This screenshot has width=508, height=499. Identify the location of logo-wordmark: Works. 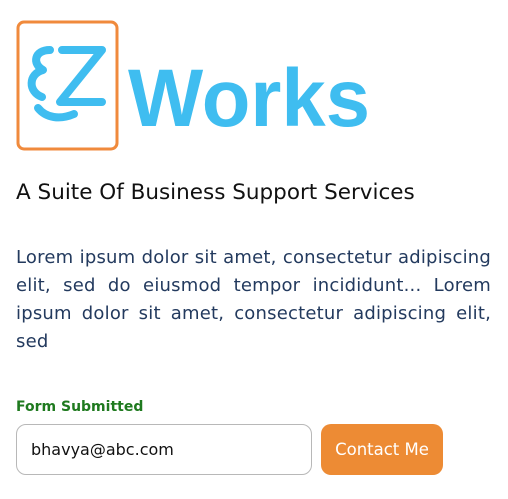
(249, 98).